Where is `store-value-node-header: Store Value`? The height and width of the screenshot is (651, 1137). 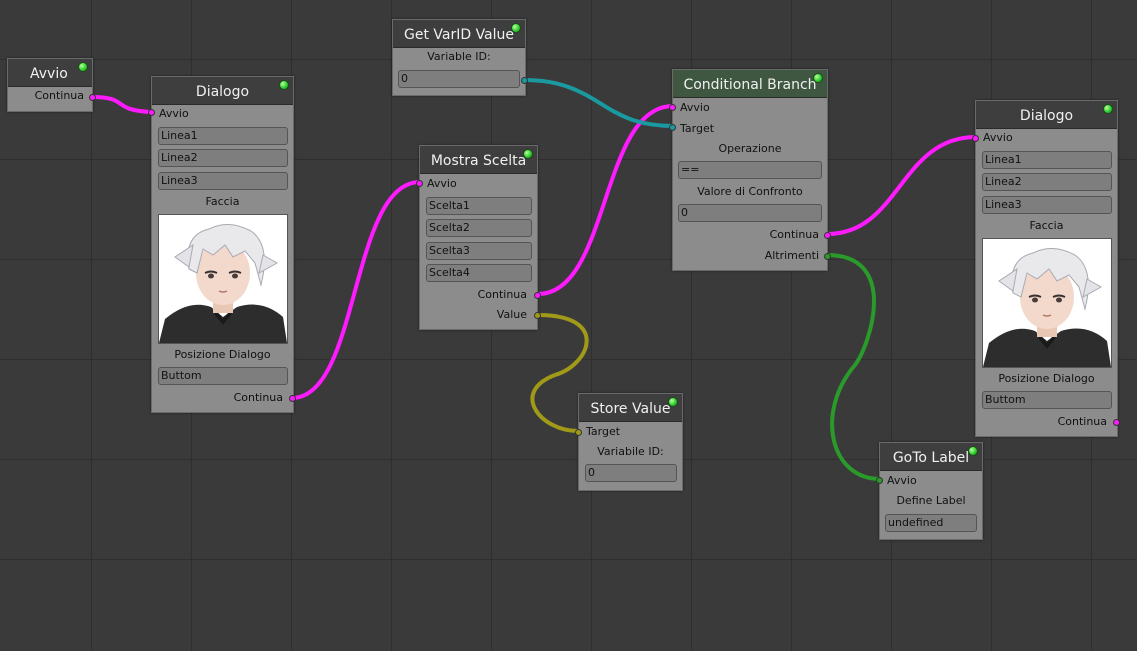 store-value-node-header: Store Value is located at coordinates (630, 408).